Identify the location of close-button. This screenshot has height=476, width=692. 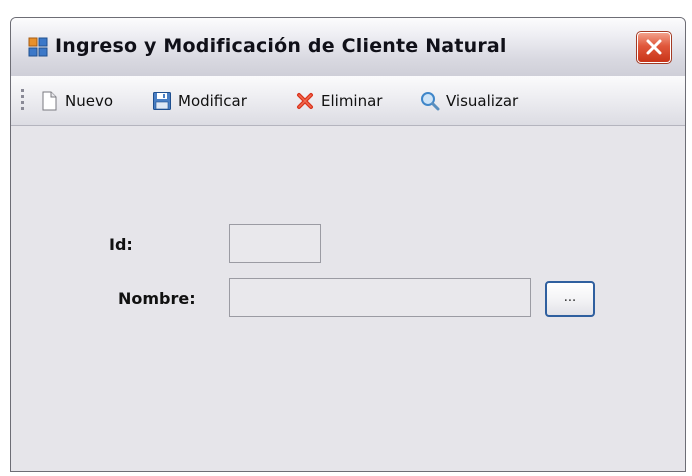
(654, 47).